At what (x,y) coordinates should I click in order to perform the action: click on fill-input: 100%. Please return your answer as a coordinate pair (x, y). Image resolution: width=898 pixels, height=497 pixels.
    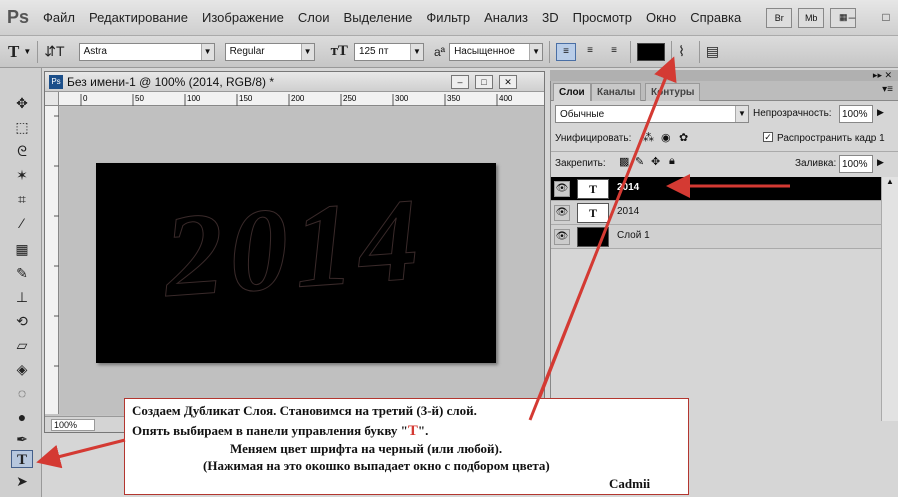
    Looking at the image, I should click on (856, 164).